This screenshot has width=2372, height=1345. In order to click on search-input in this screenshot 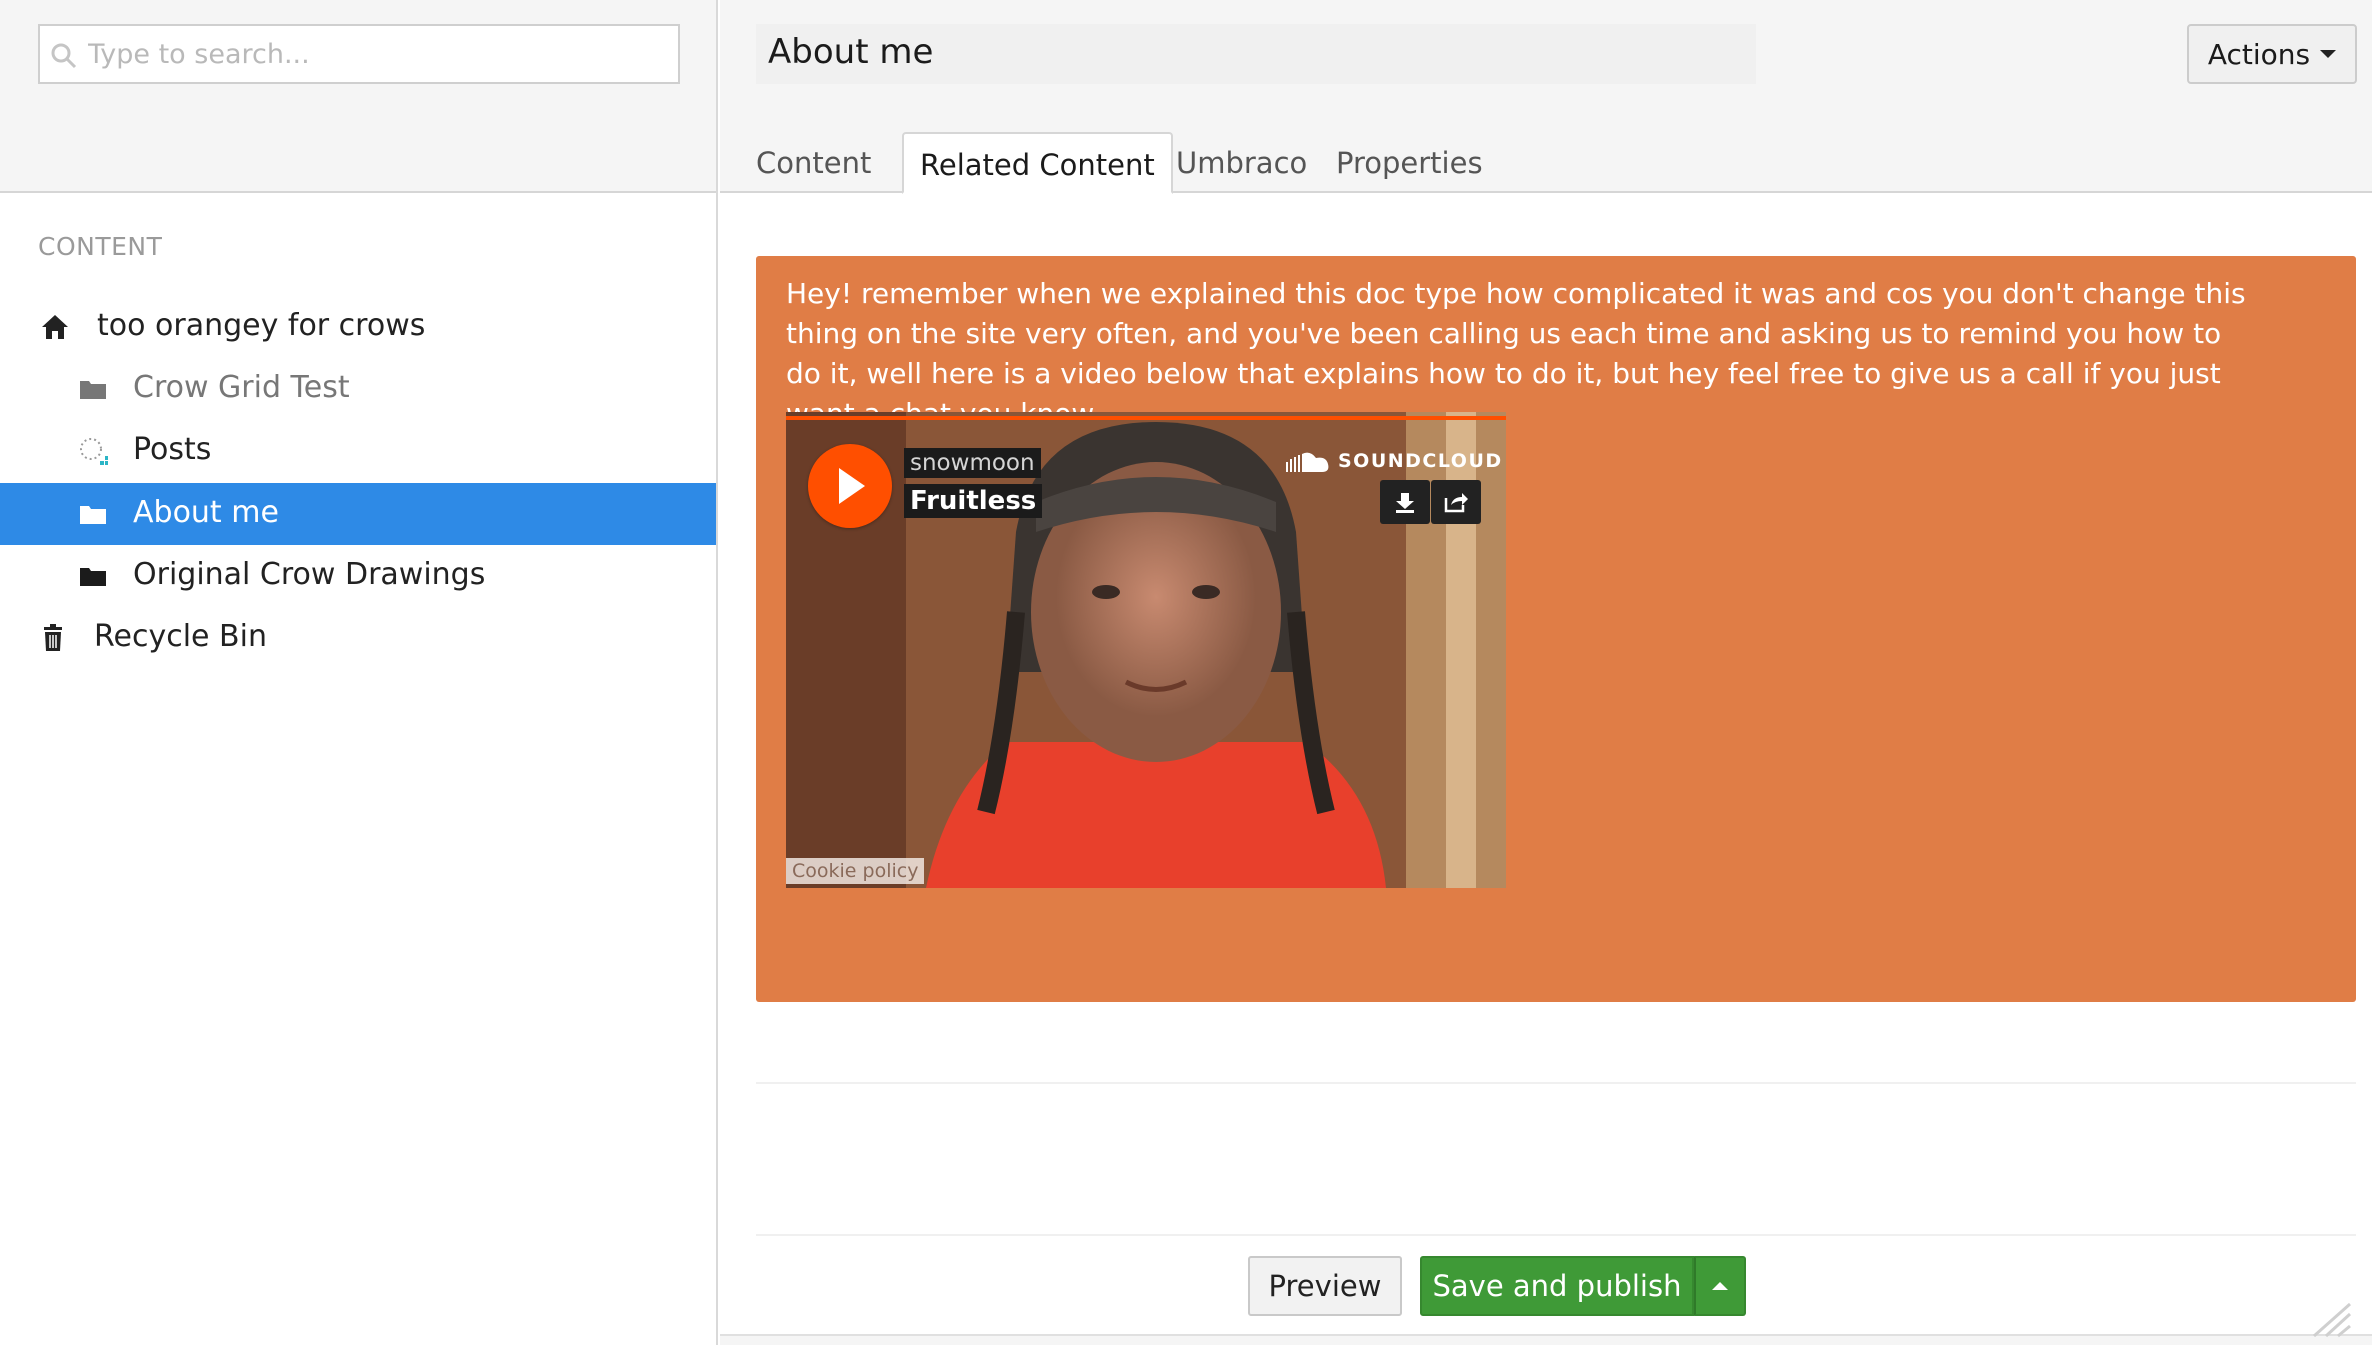, I will do `click(378, 54)`.